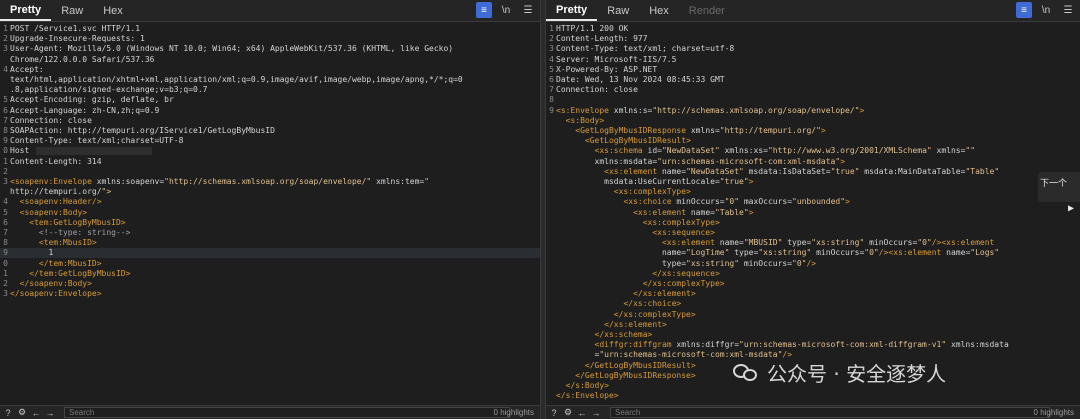  I want to click on request-tabs: Pretty Raw Hex ≡ \n ☰, so click(270, 11).